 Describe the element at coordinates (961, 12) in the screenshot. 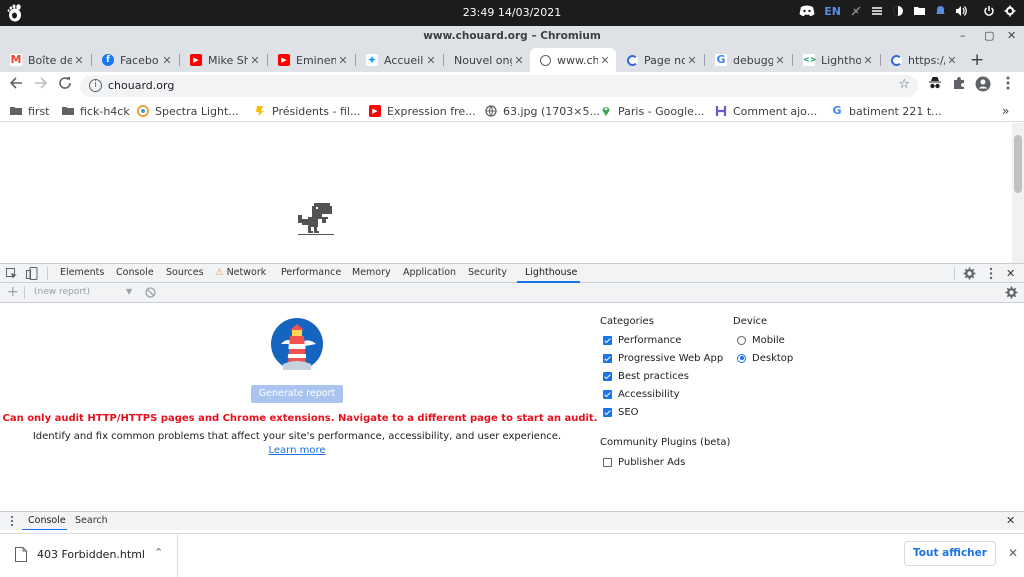

I see `volume-icon` at that location.